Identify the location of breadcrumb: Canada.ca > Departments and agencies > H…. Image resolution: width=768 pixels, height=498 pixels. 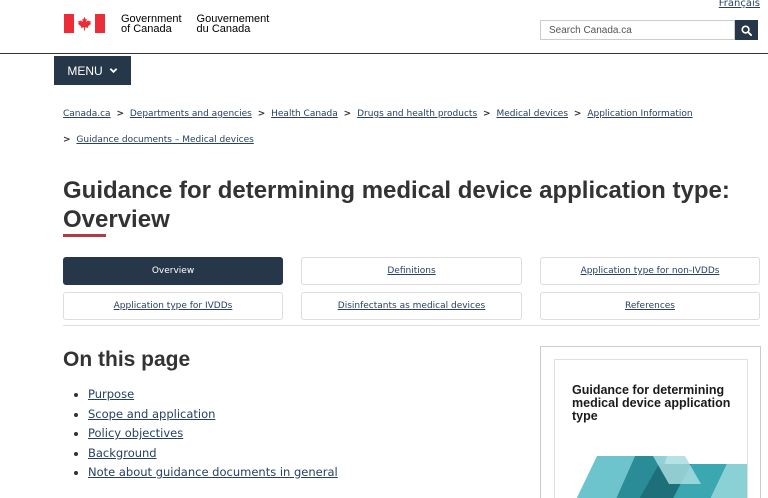
(413, 127).